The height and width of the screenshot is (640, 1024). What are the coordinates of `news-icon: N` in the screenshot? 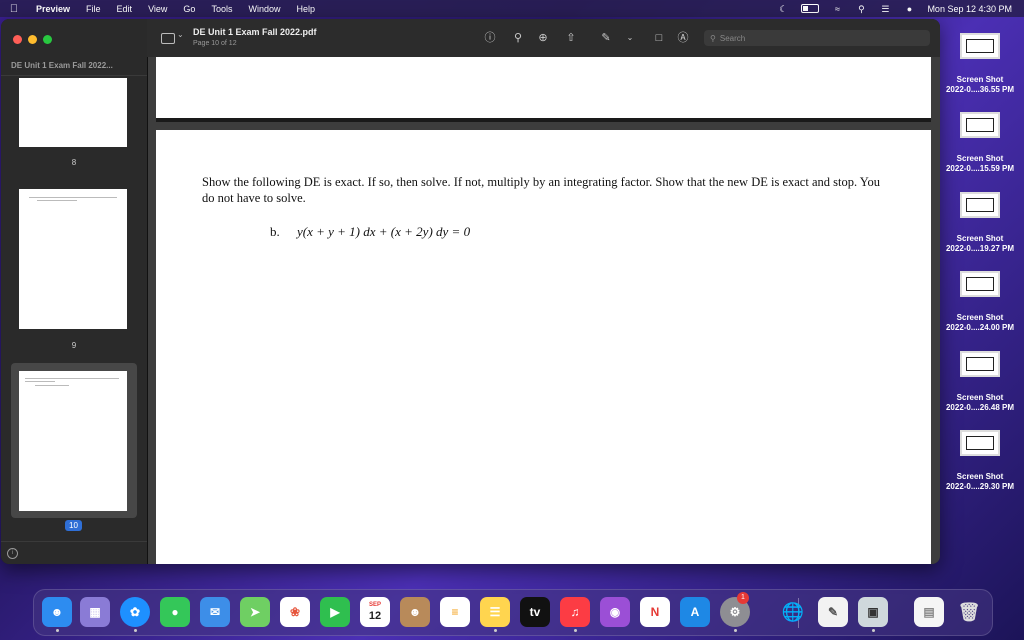 It's located at (655, 612).